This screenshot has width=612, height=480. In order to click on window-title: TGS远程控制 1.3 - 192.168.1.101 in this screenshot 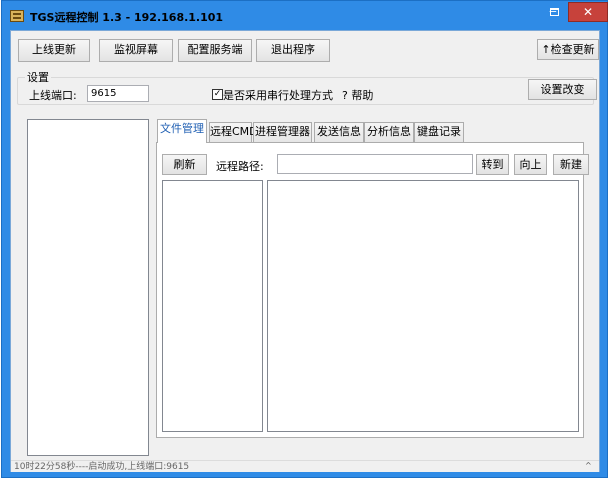, I will do `click(127, 17)`.